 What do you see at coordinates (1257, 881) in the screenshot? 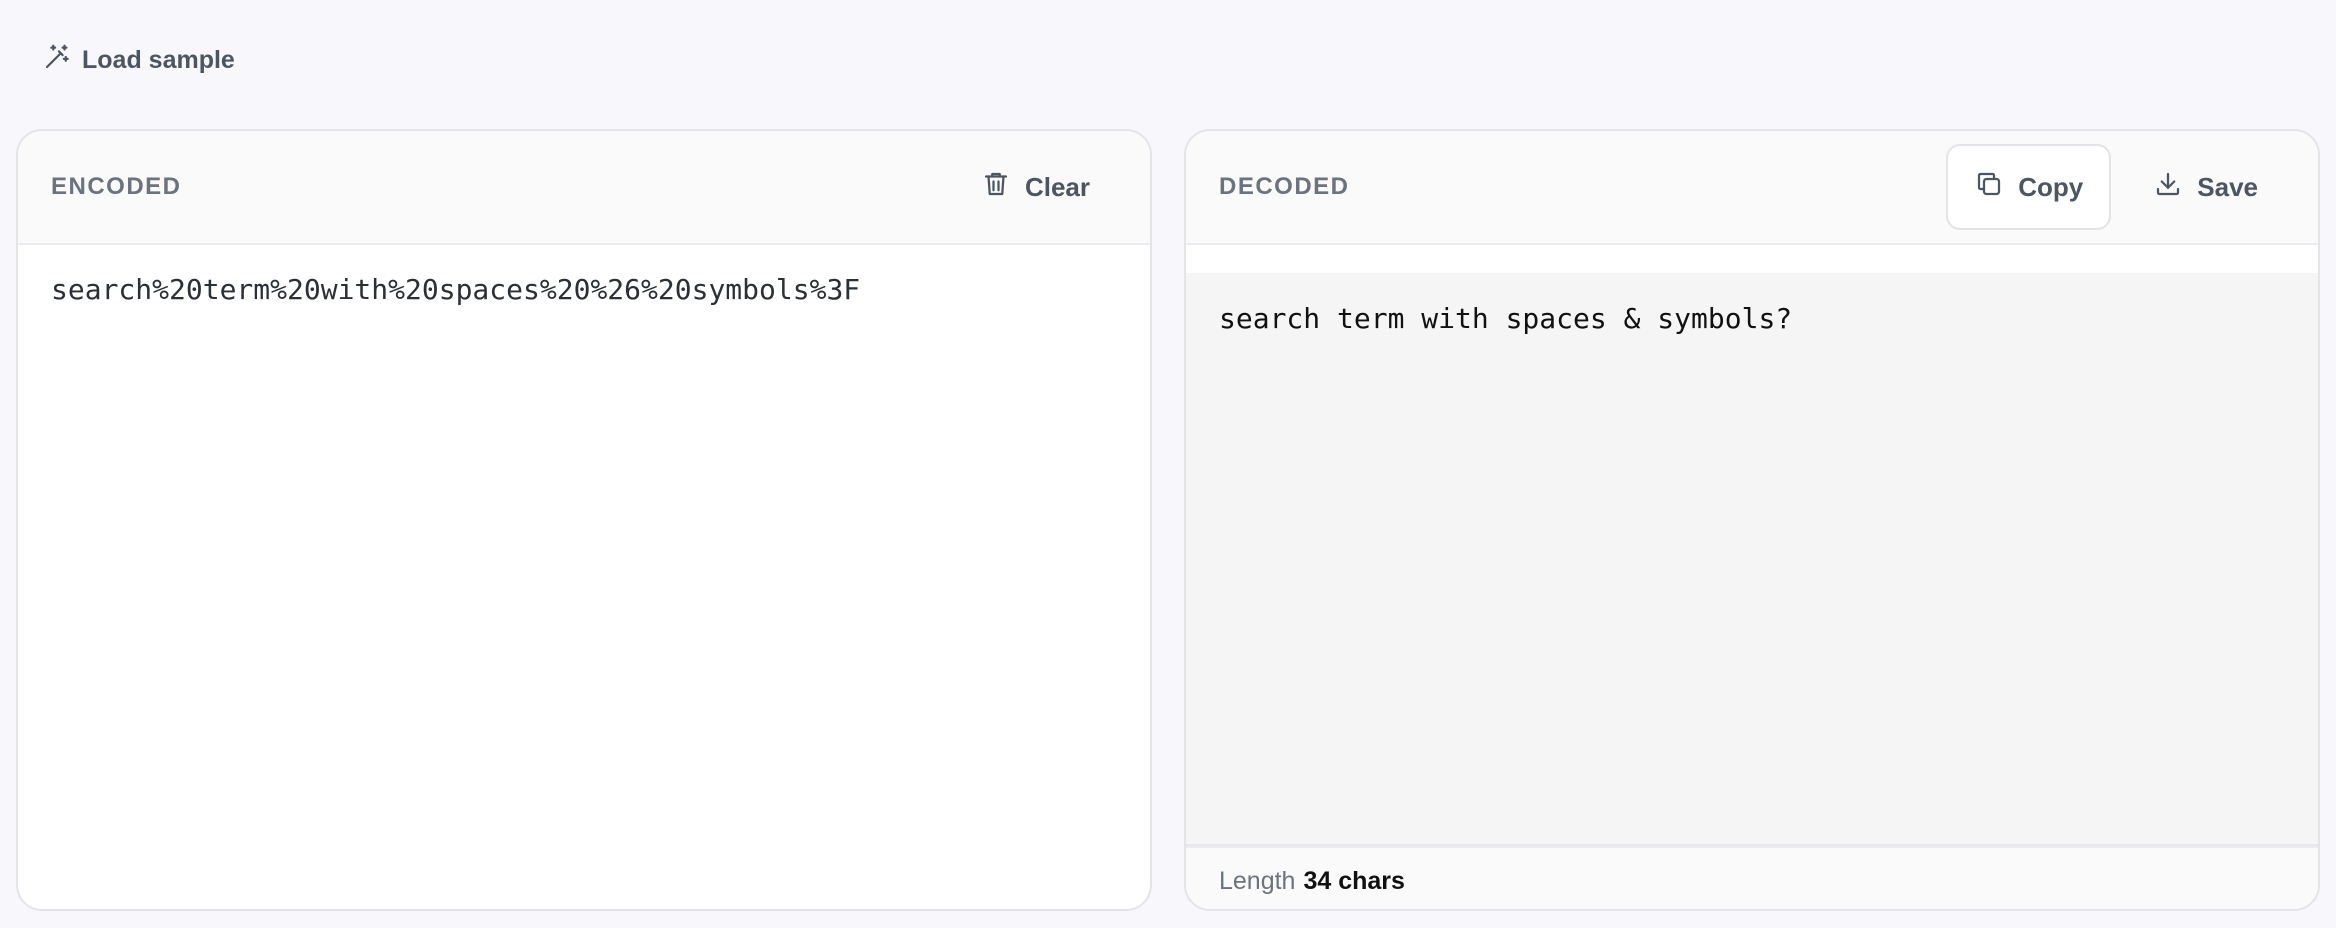
I see `length-label: Length` at bounding box center [1257, 881].